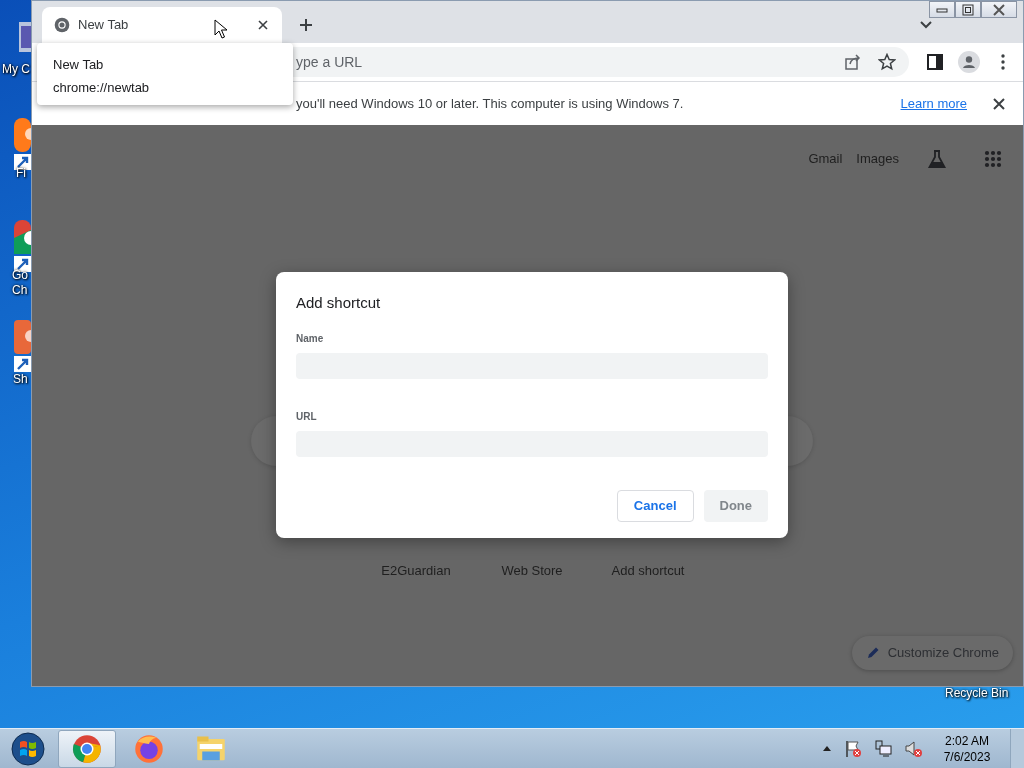 Image resolution: width=1024 pixels, height=768 pixels. What do you see at coordinates (853, 62) in the screenshot?
I see `share-icon` at bounding box center [853, 62].